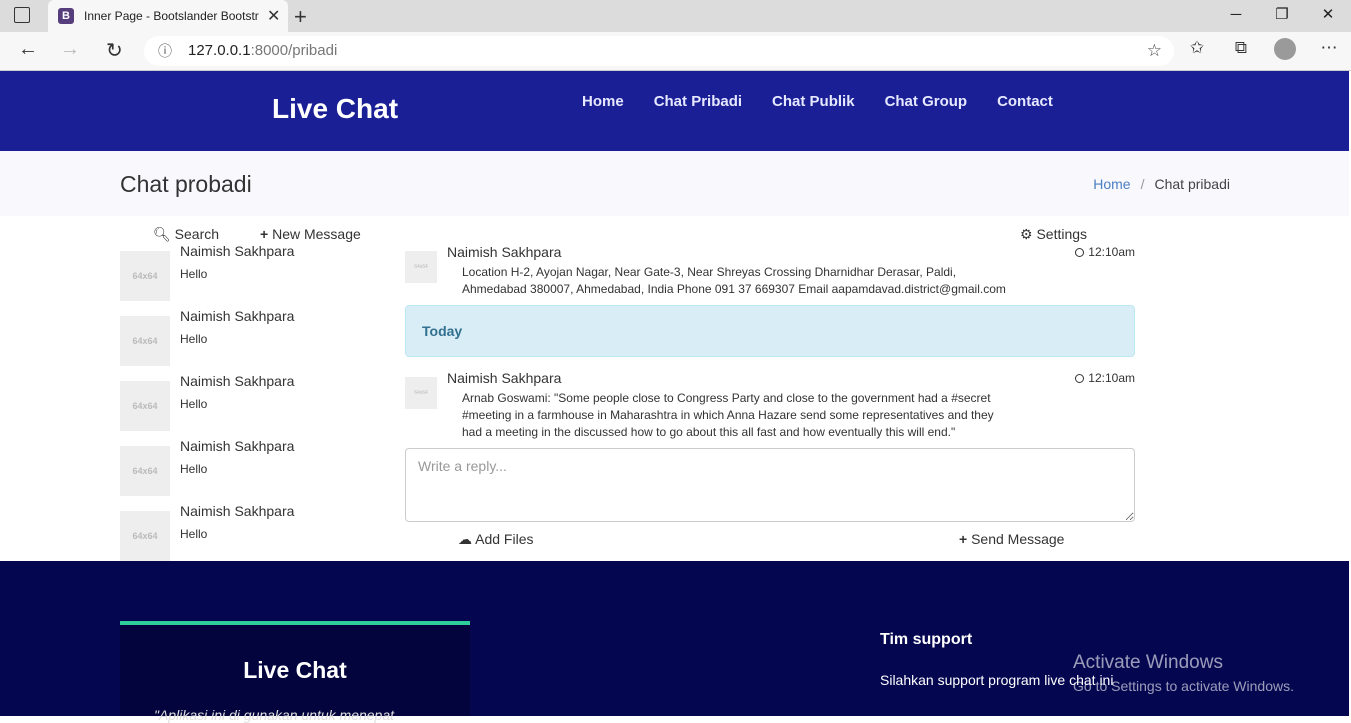  What do you see at coordinates (1192, 184) in the screenshot?
I see `breadcrumb-current: Chat pribadi` at bounding box center [1192, 184].